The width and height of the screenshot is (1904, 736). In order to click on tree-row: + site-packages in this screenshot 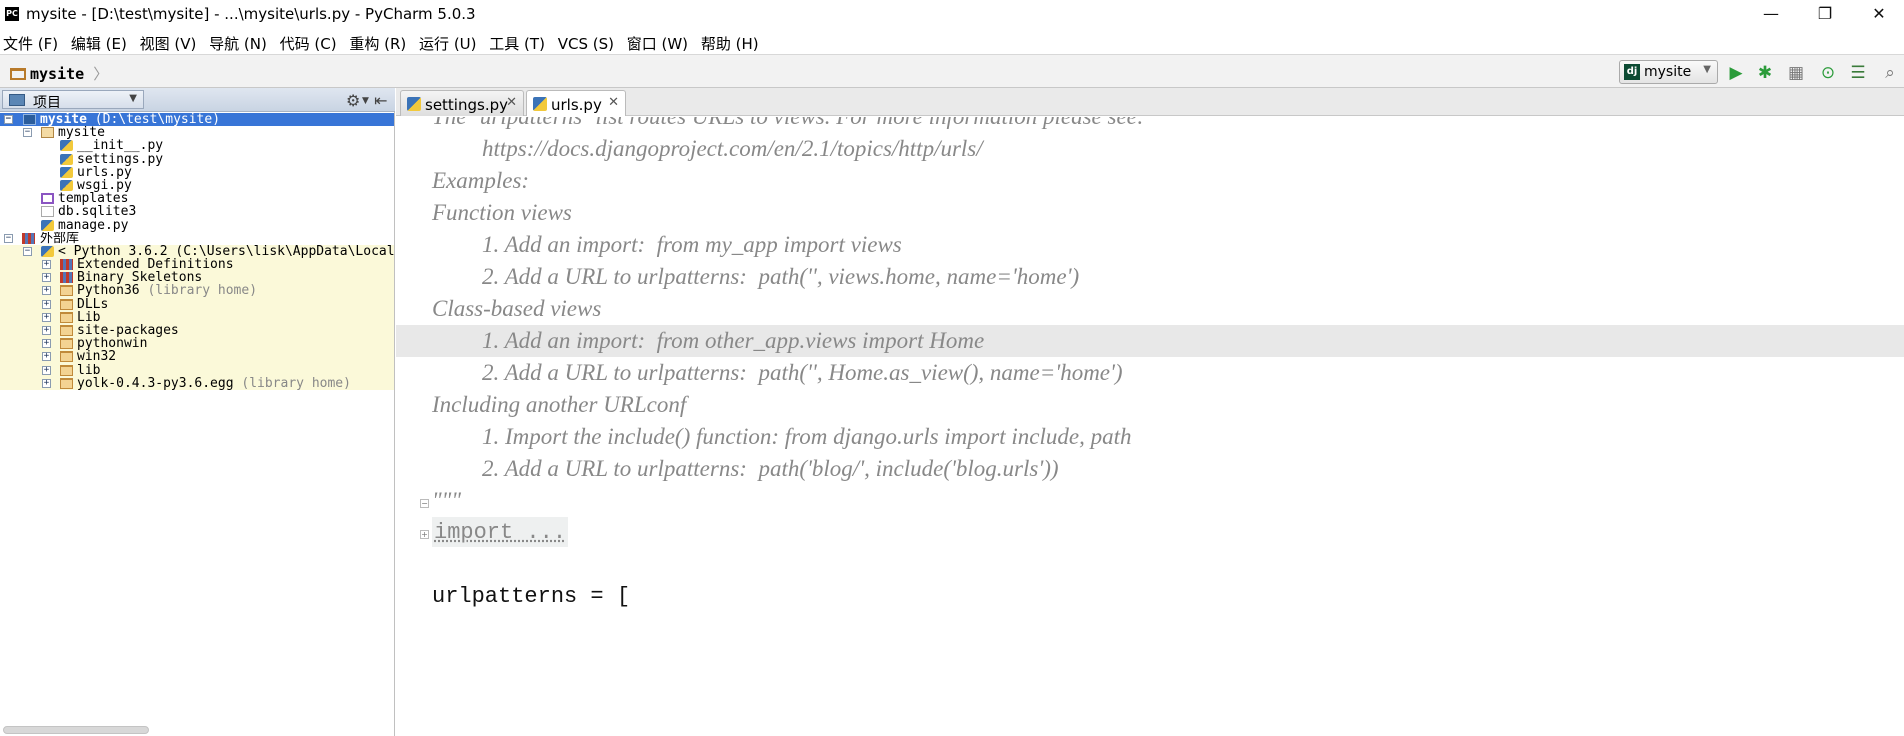, I will do `click(197, 331)`.